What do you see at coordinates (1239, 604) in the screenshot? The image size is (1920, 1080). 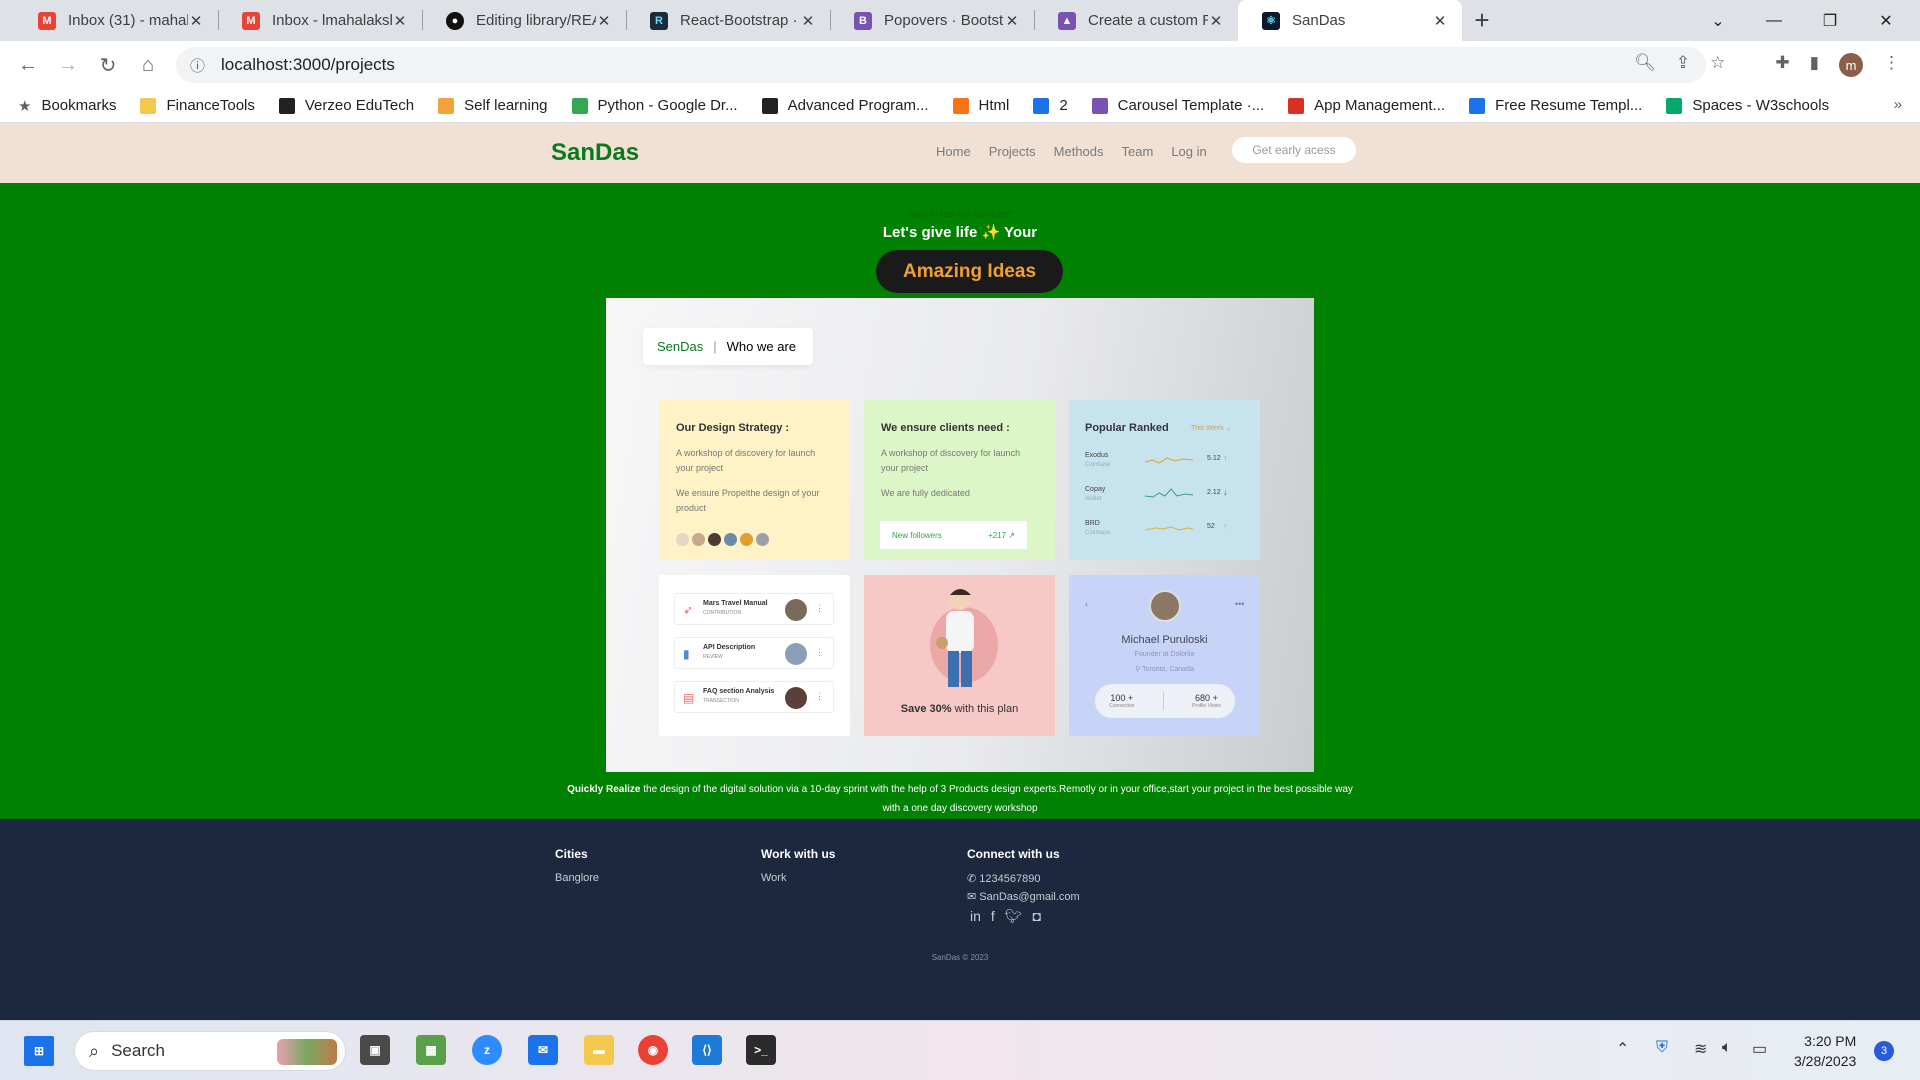 I see `more-icon: •••` at bounding box center [1239, 604].